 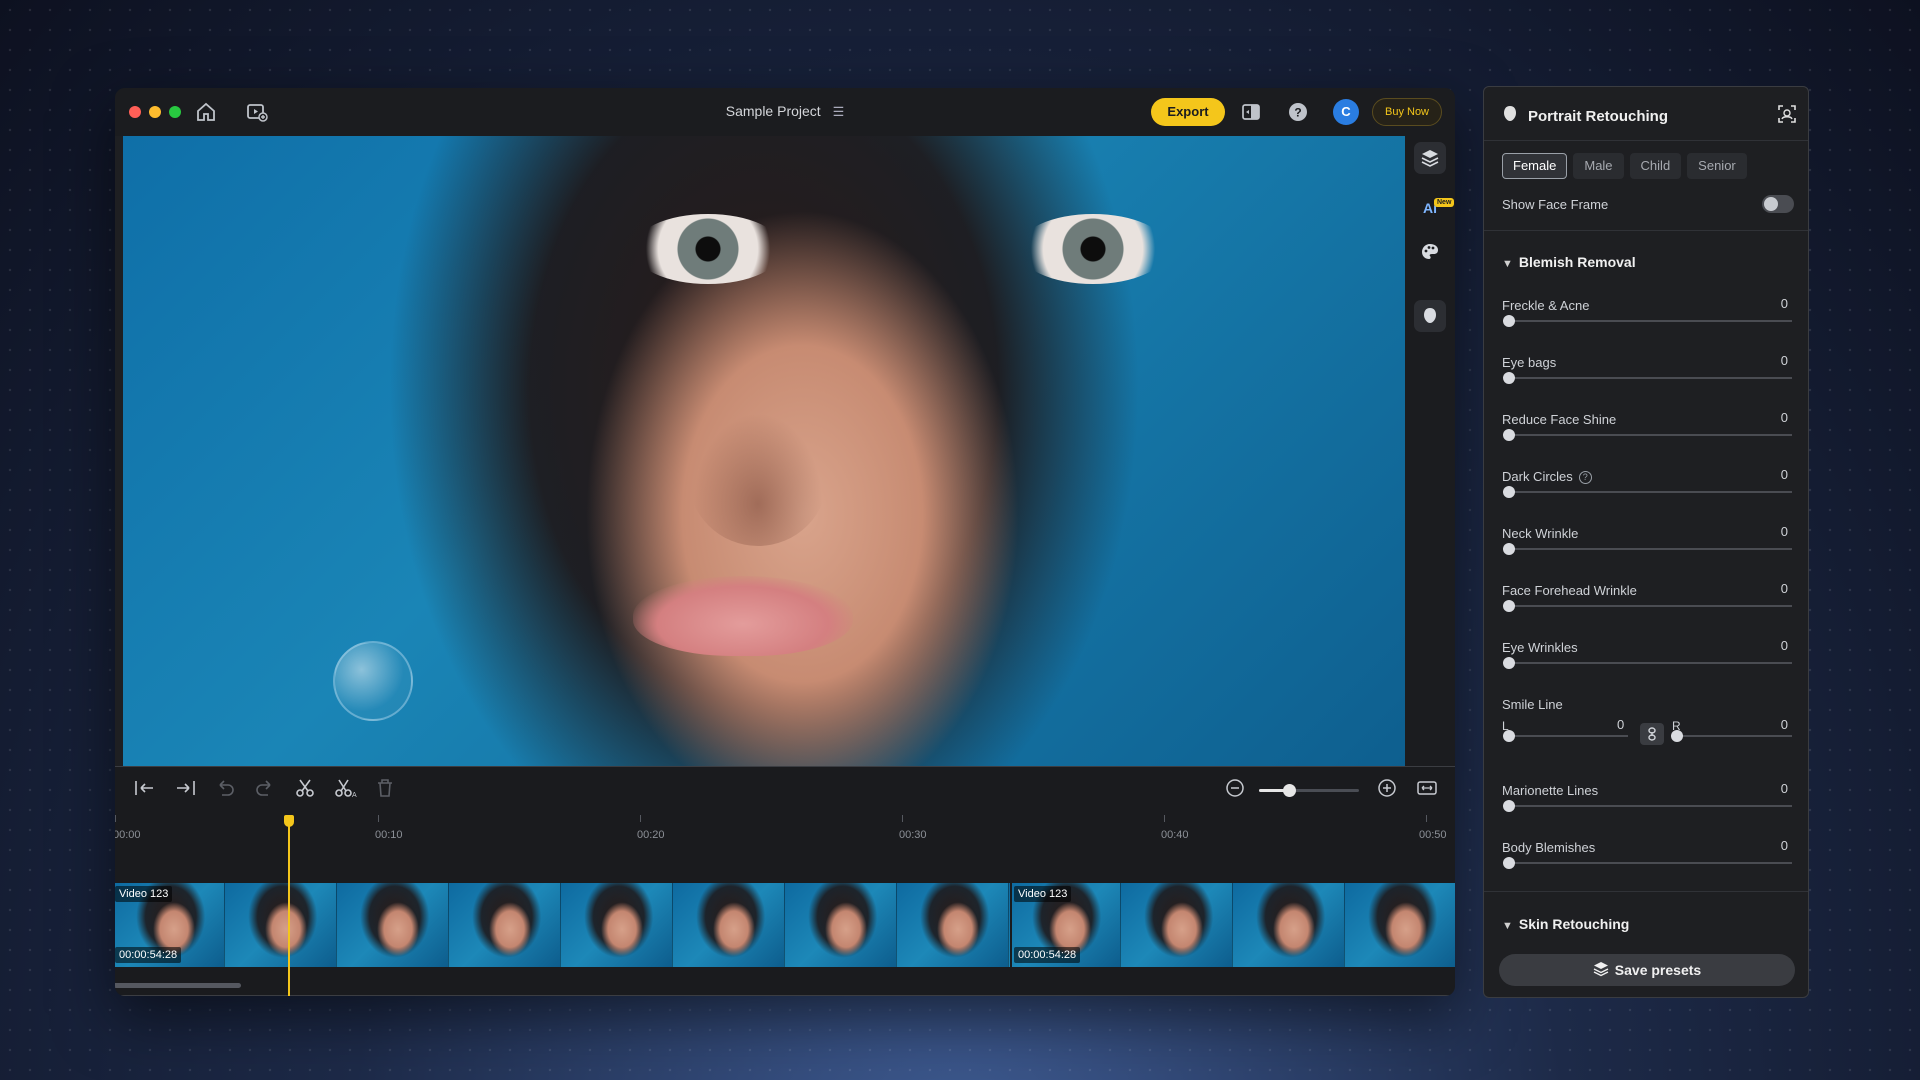 I want to click on ruler-label: 00:30, so click(x=913, y=835).